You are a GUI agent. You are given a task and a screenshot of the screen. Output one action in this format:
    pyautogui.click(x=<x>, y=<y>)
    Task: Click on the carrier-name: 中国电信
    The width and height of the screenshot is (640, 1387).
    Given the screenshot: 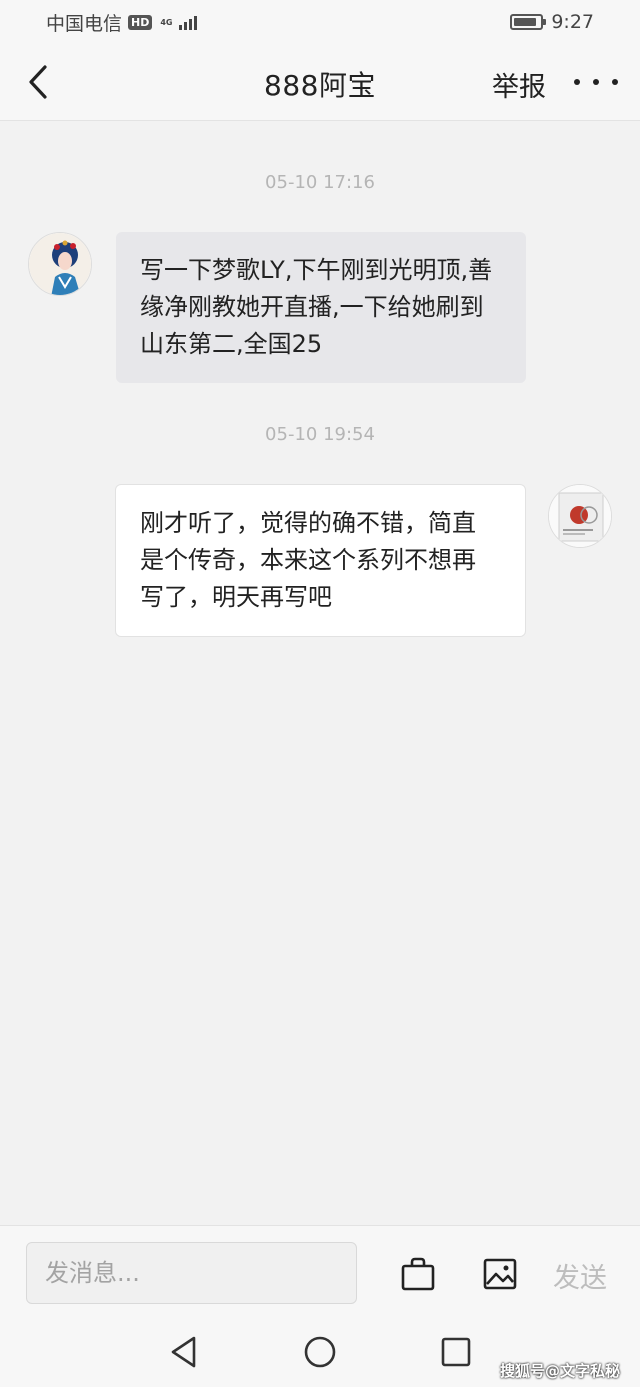 What is the action you would take?
    pyautogui.click(x=84, y=23)
    